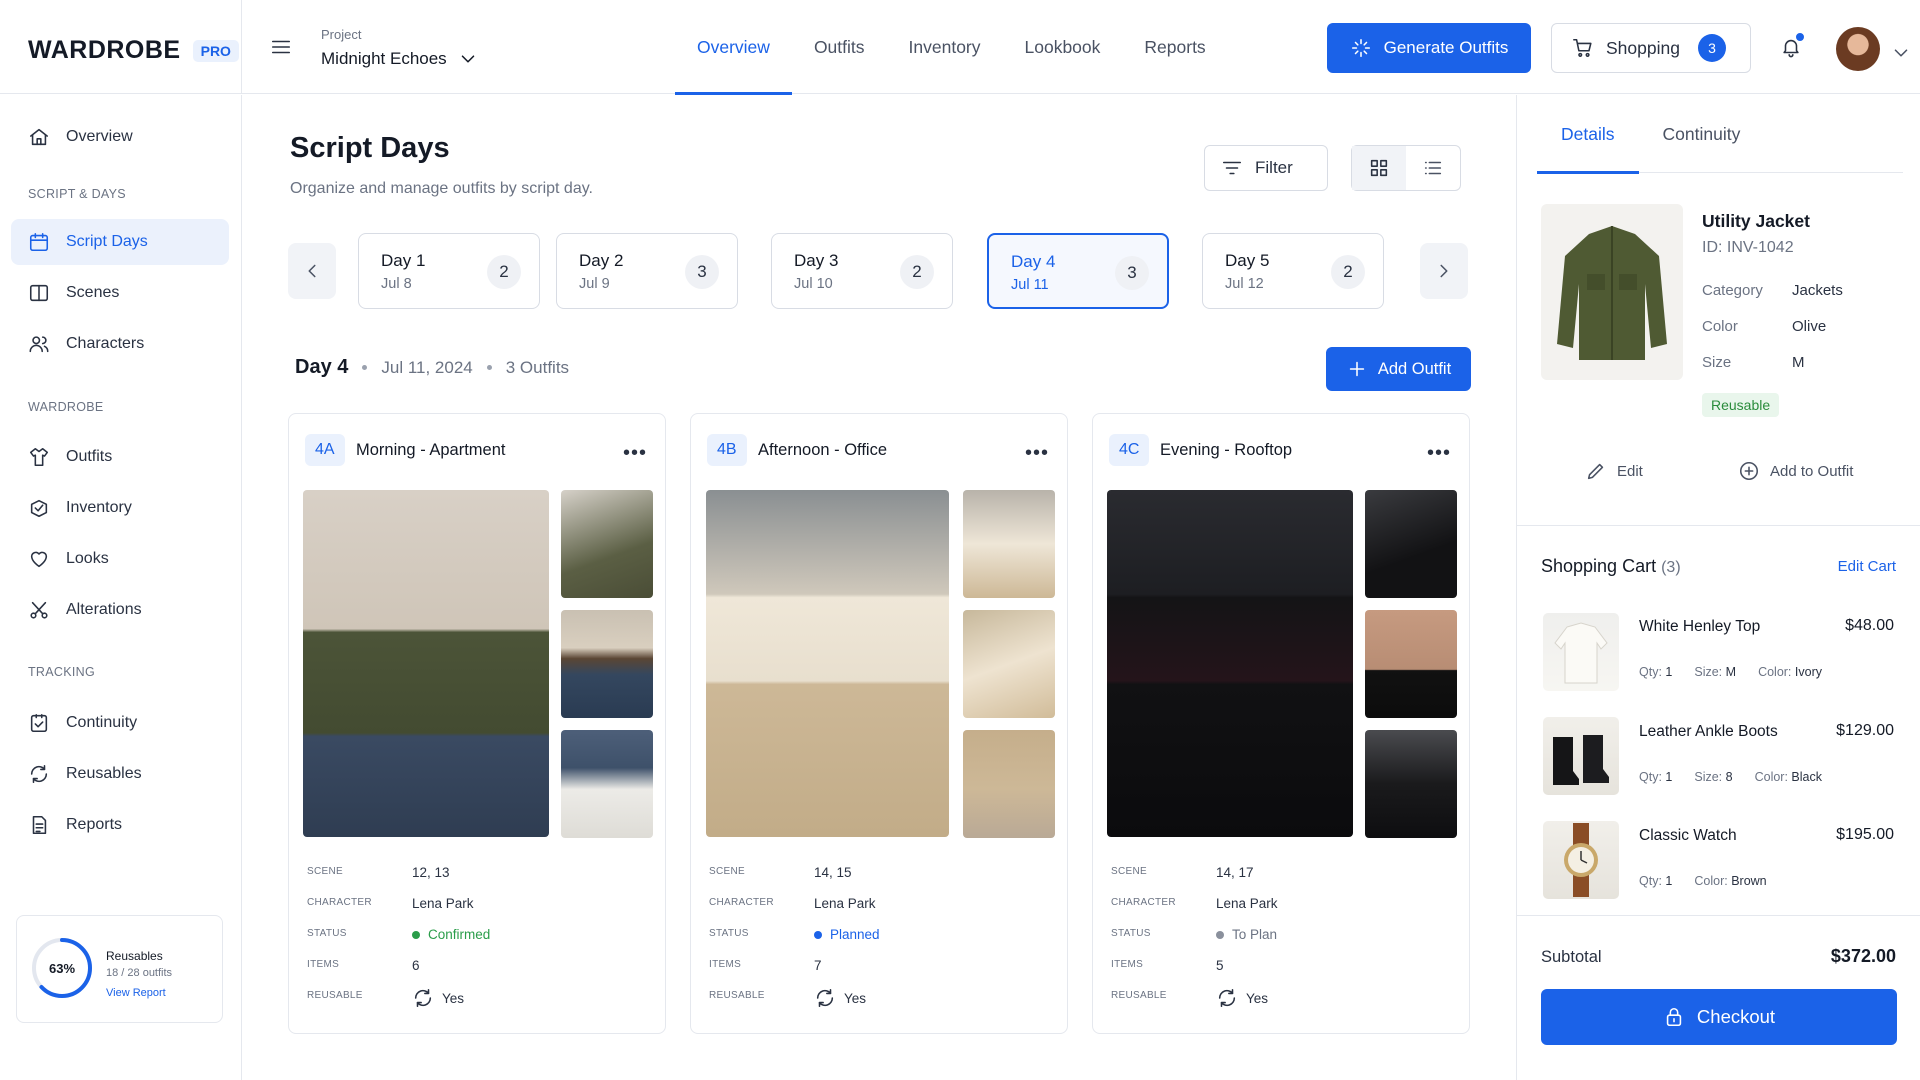 Image resolution: width=1920 pixels, height=1080 pixels. What do you see at coordinates (120, 242) in the screenshot?
I see `sidebar-item-script-days: Script Days` at bounding box center [120, 242].